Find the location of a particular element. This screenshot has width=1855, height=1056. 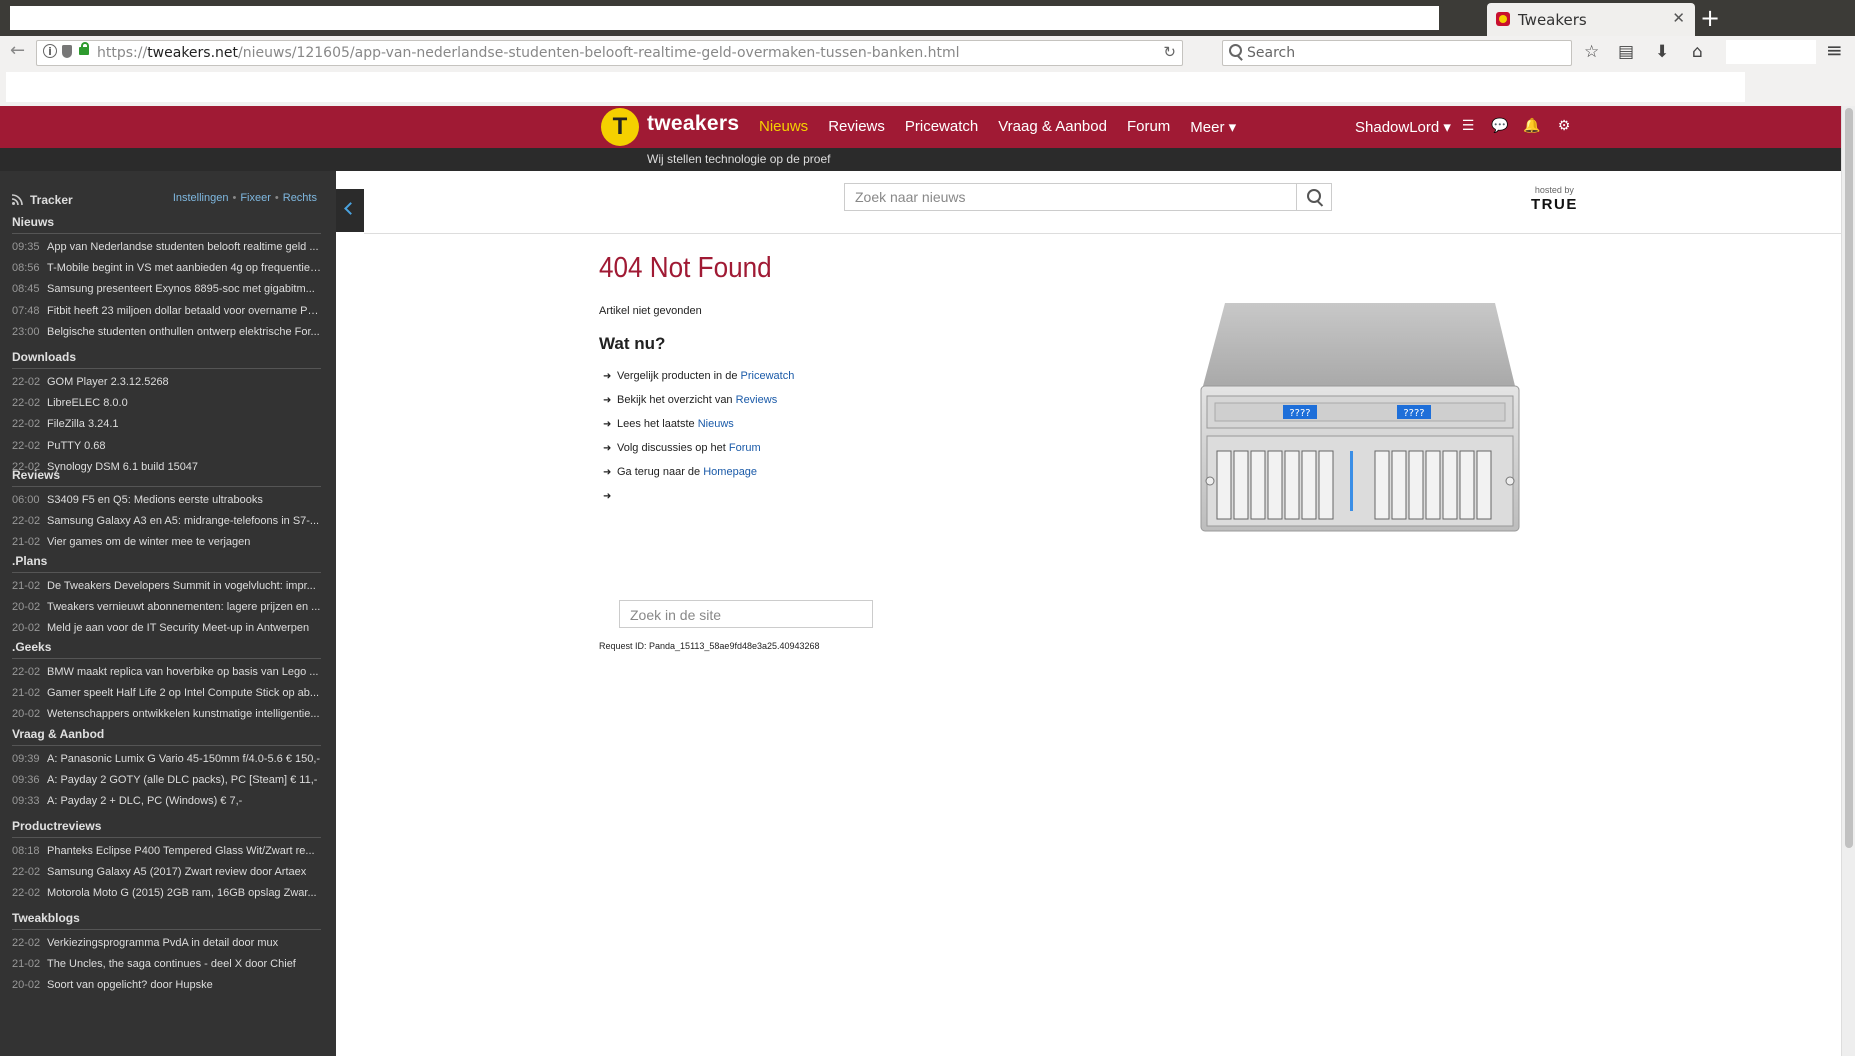

tracker-item: 22-02 PuTTY 0.68 is located at coordinates (166, 446).